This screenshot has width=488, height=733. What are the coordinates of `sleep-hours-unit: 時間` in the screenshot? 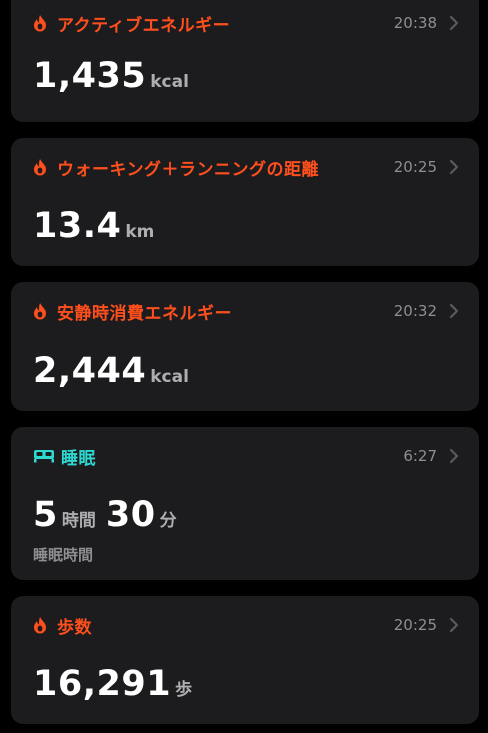 It's located at (78, 521).